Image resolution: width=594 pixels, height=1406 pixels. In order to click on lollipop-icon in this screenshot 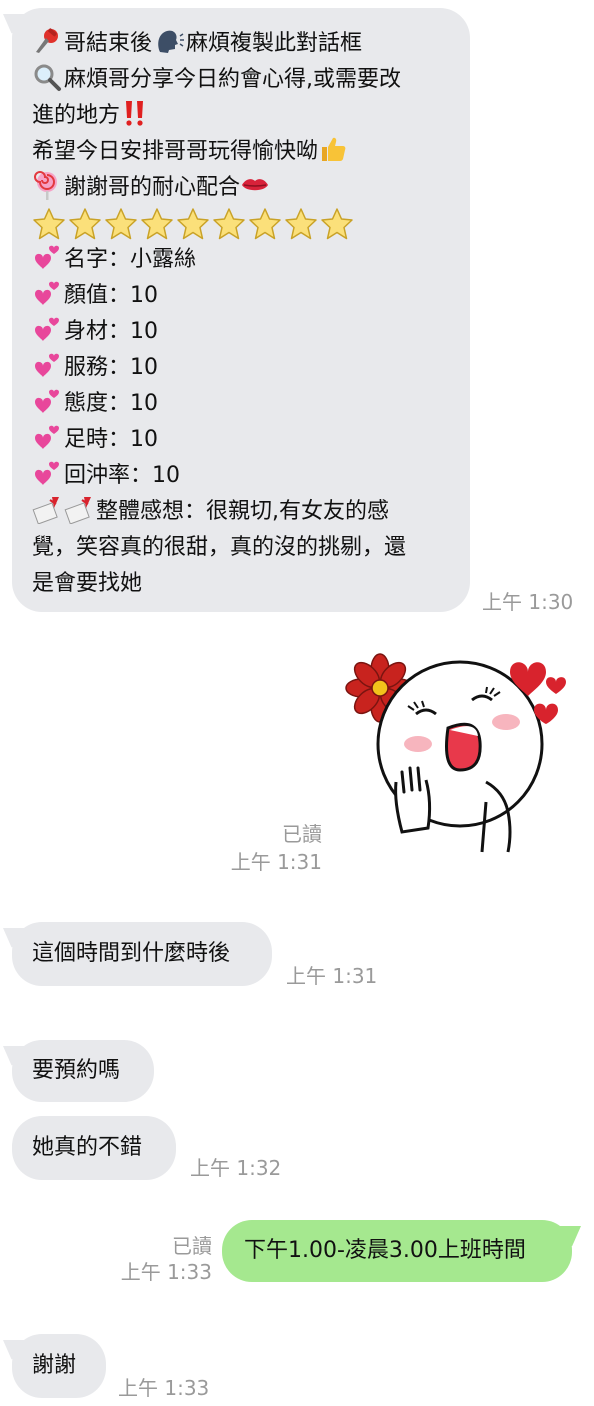, I will do `click(47, 185)`.